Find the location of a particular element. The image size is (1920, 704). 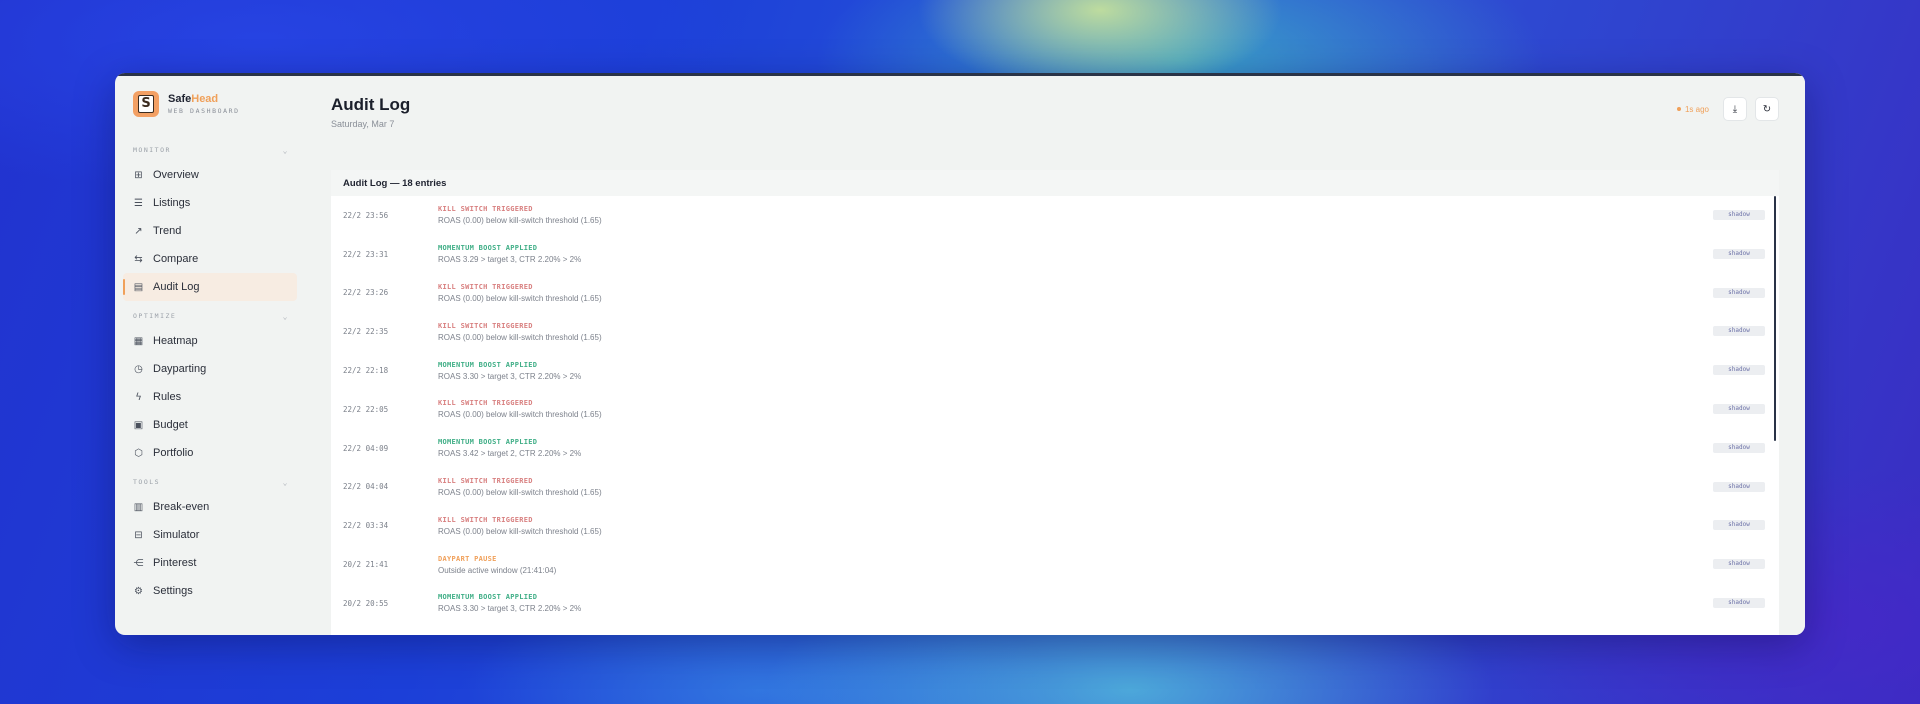

sidebar-item-label: Compare is located at coordinates (176, 259).